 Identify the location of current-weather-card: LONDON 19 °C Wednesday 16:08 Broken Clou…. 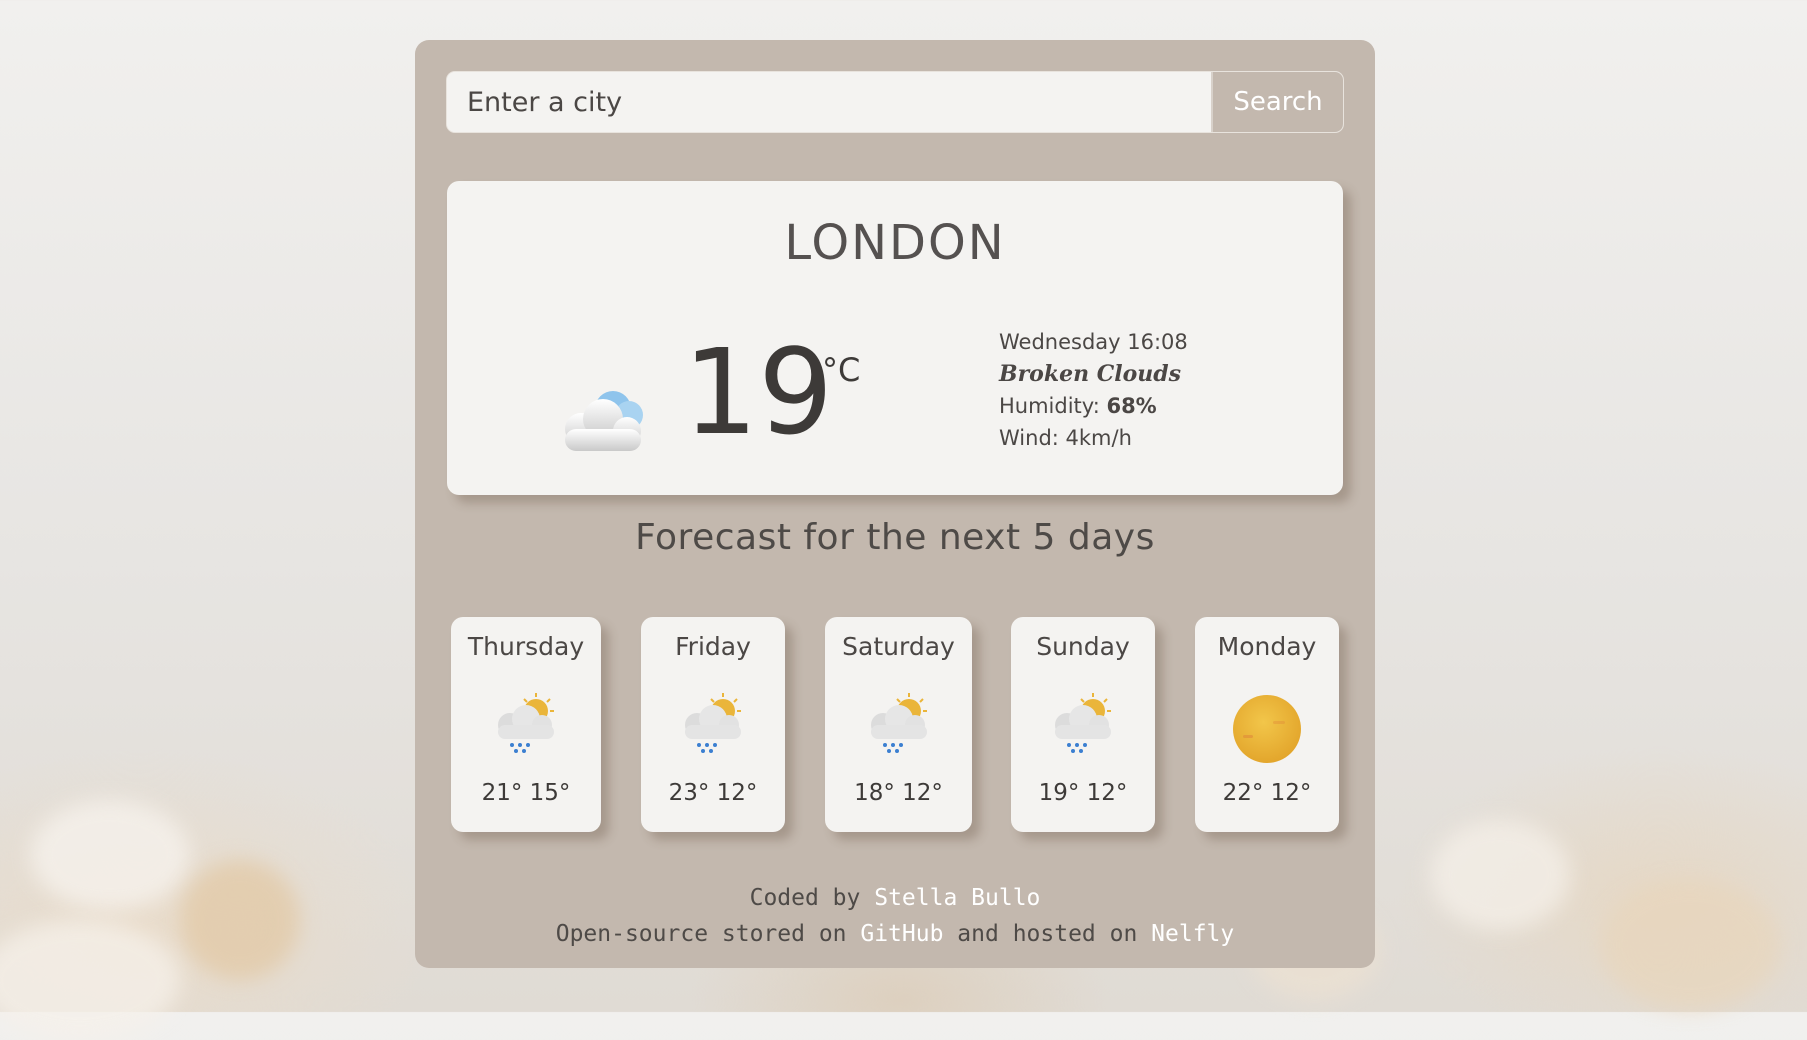
(895, 338).